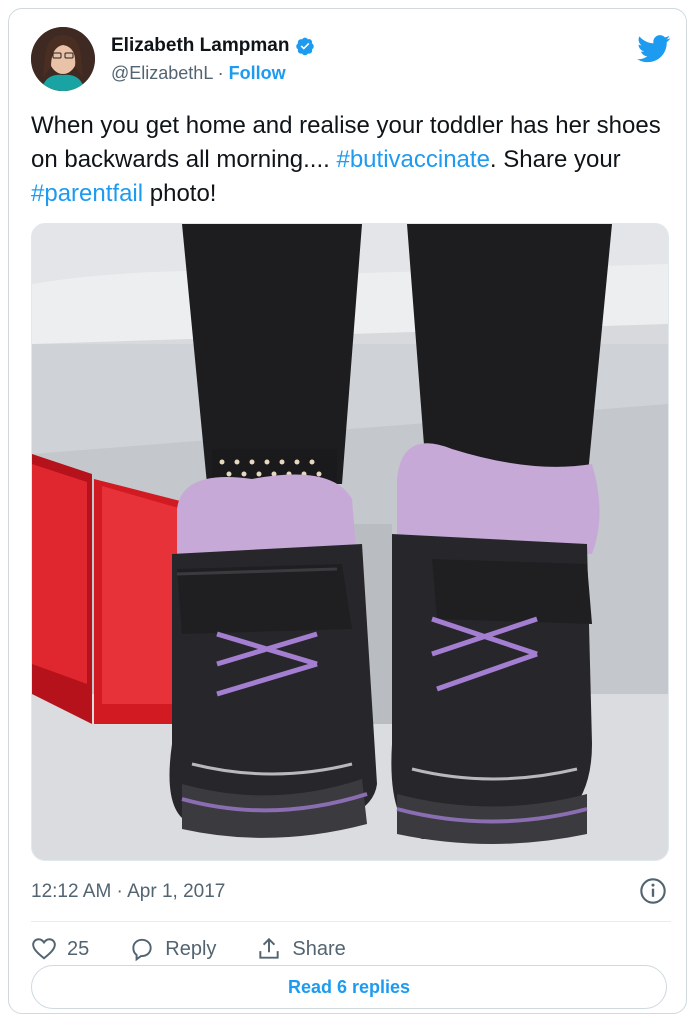 Image resolution: width=697 pixels, height=1024 pixels. Describe the element at coordinates (87, 193) in the screenshot. I see `hashtag-parentfail: #parentfail` at that location.